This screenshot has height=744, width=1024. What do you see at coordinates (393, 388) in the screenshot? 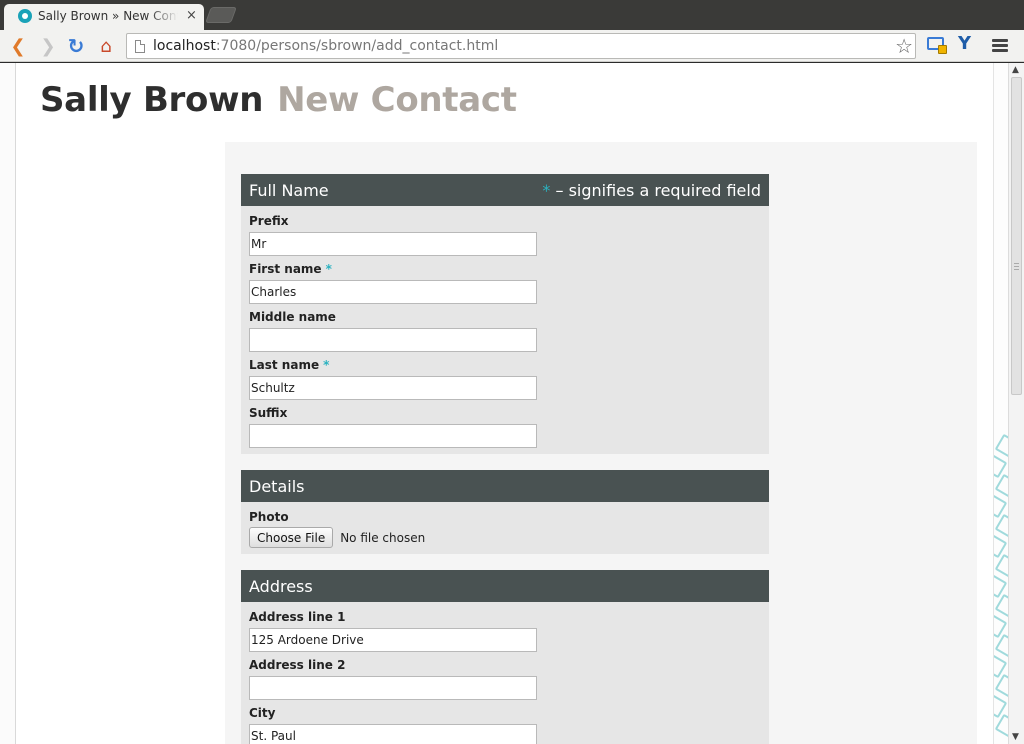
I see `last-name-input` at bounding box center [393, 388].